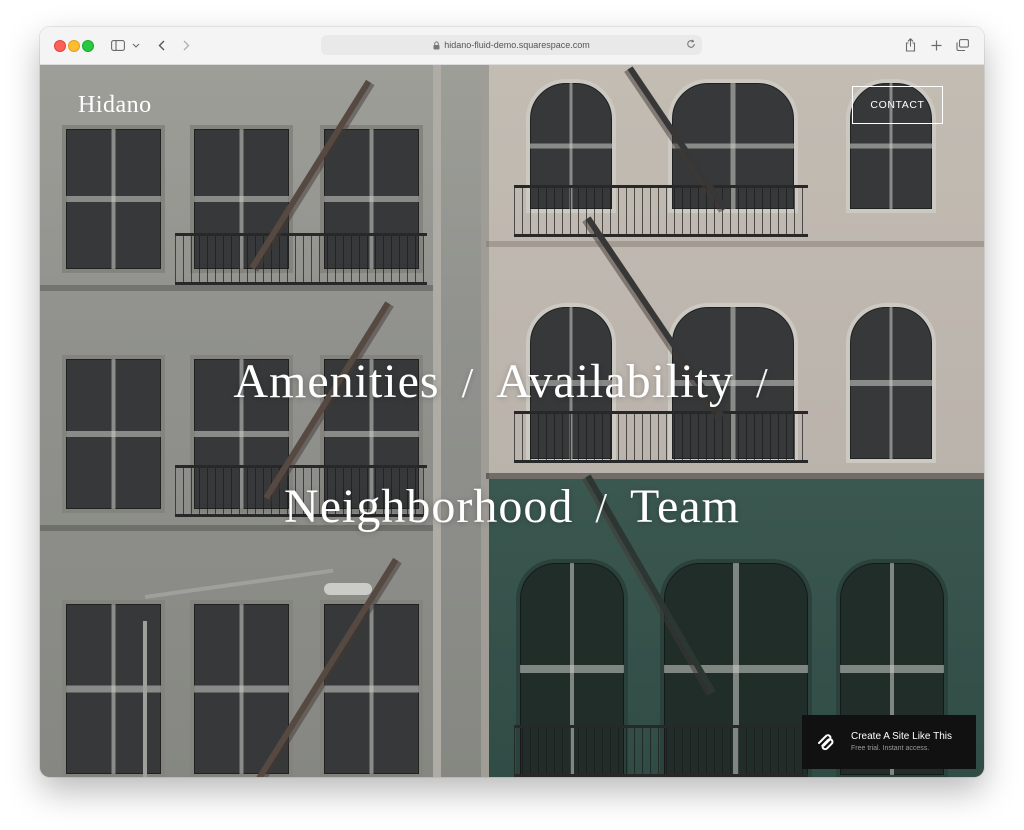 This screenshot has height=830, width=1024. Describe the element at coordinates (910, 45) in the screenshot. I see `share-icon` at that location.